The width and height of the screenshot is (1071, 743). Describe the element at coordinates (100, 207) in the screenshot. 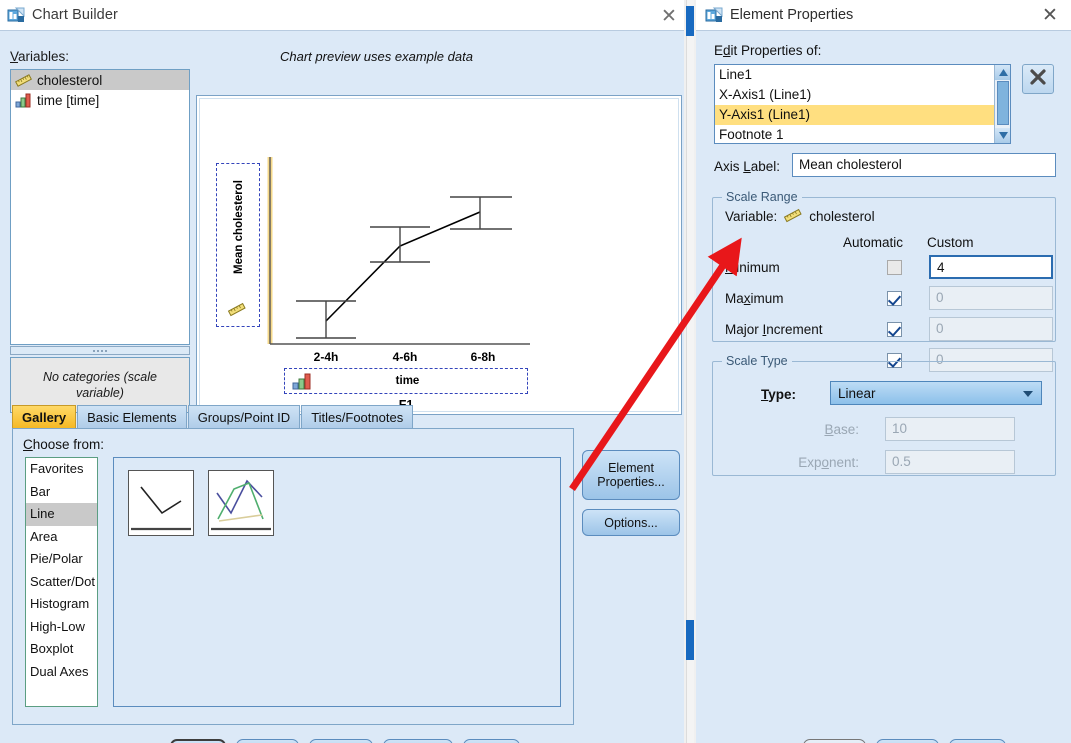

I see `variables-list: cholesterol time [time]` at that location.